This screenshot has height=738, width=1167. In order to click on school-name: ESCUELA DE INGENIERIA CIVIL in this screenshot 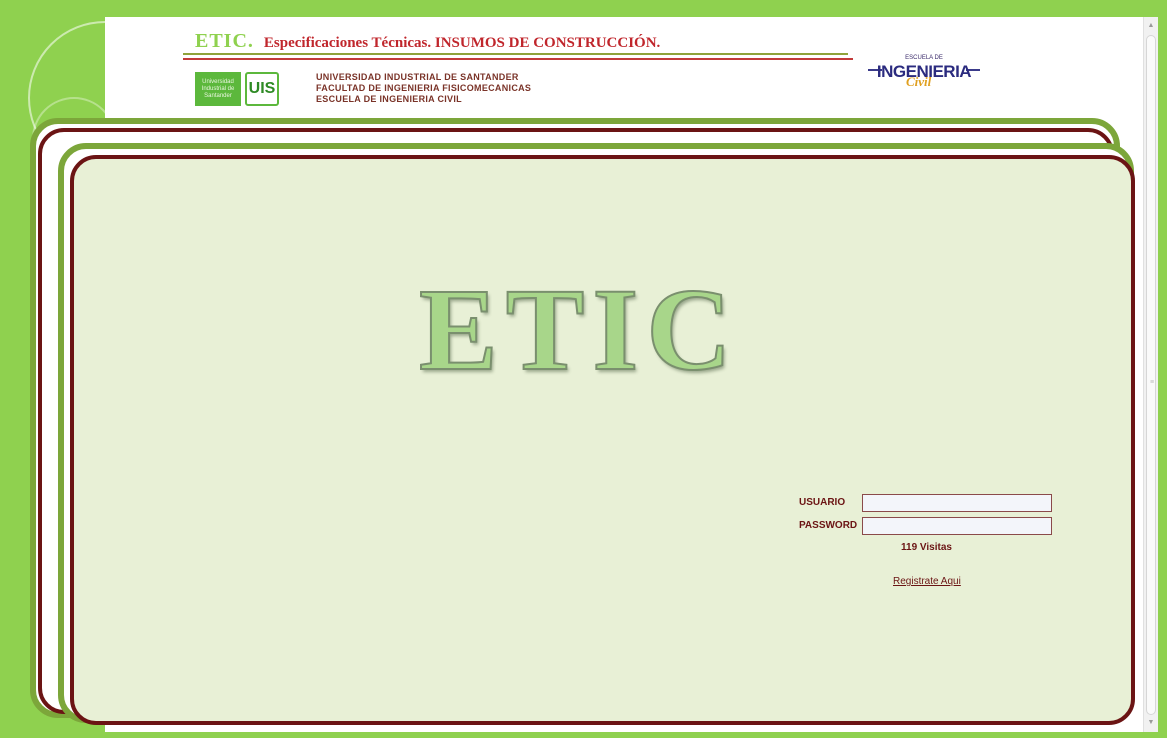, I will do `click(389, 99)`.